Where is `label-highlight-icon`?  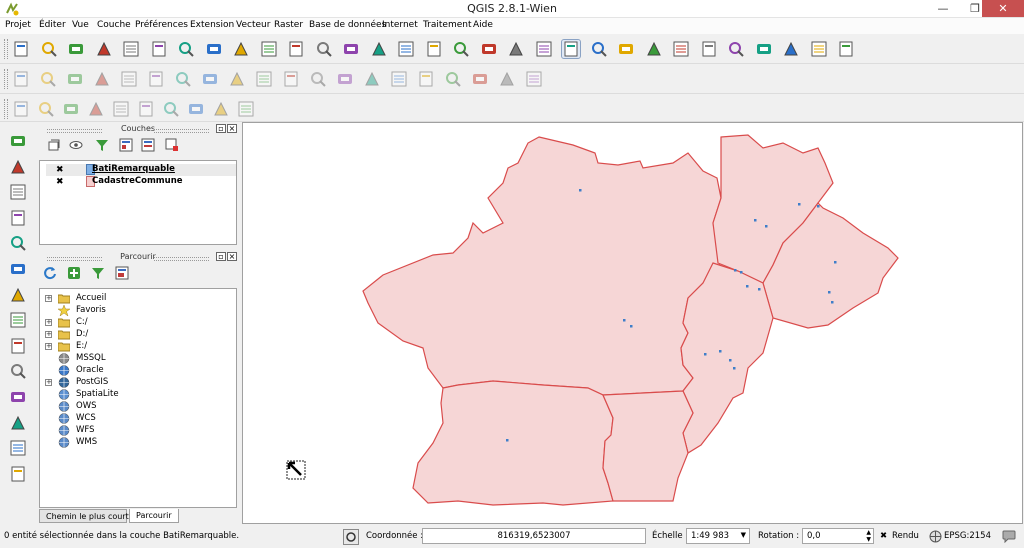
label-highlight-icon is located at coordinates (453, 79).